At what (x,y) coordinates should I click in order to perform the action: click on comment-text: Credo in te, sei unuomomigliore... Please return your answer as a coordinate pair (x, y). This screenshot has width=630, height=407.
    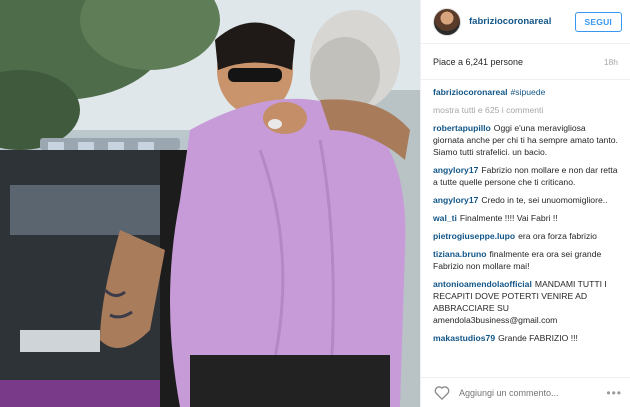
    Looking at the image, I should click on (544, 200).